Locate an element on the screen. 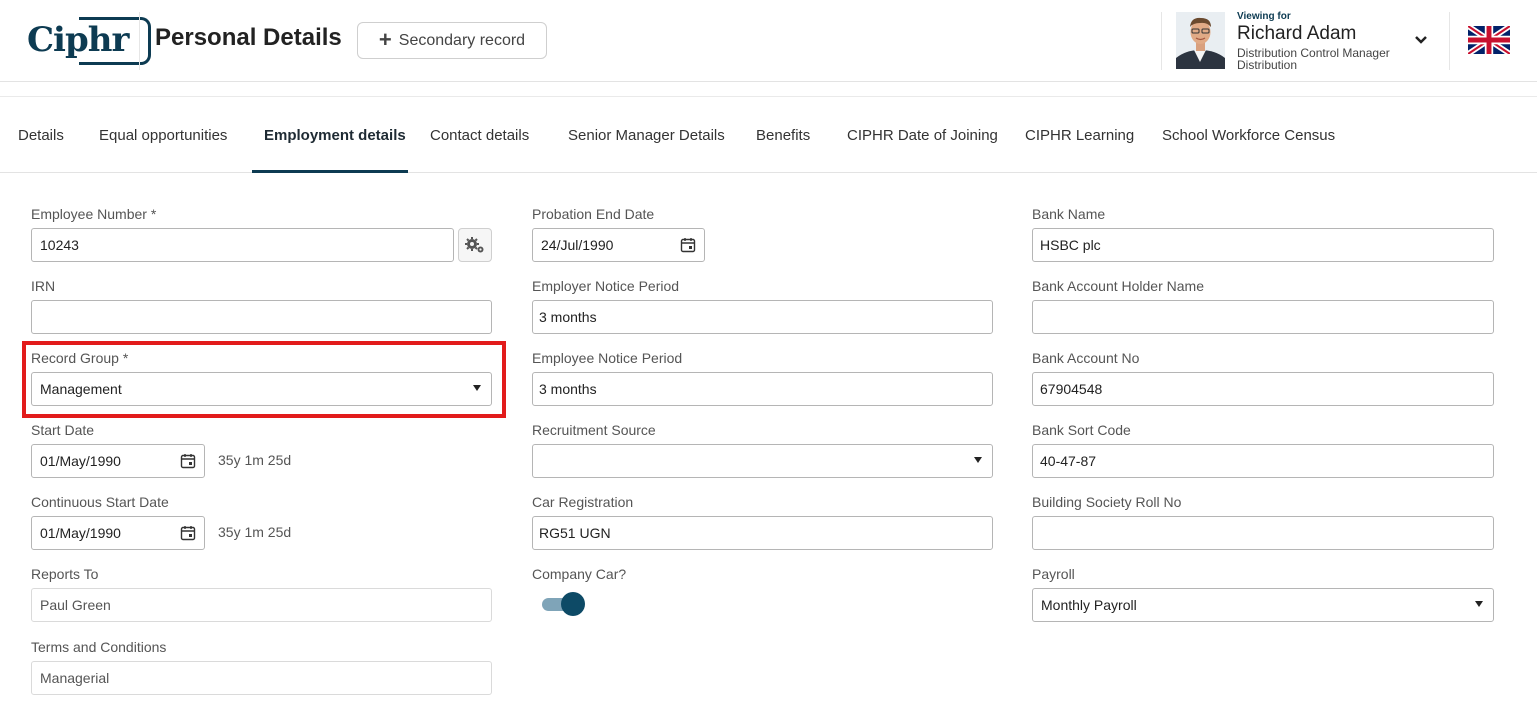 The width and height of the screenshot is (1537, 706). bank-sort-code-value: 40-47-87 is located at coordinates (1068, 461).